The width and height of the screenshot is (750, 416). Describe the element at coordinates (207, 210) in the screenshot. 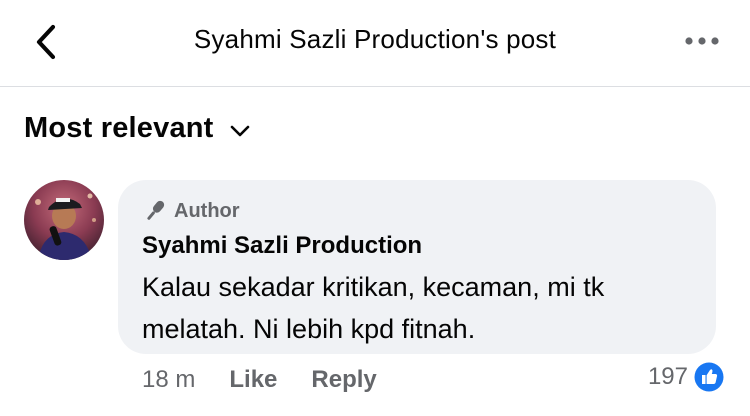

I see `author-label: Author` at that location.